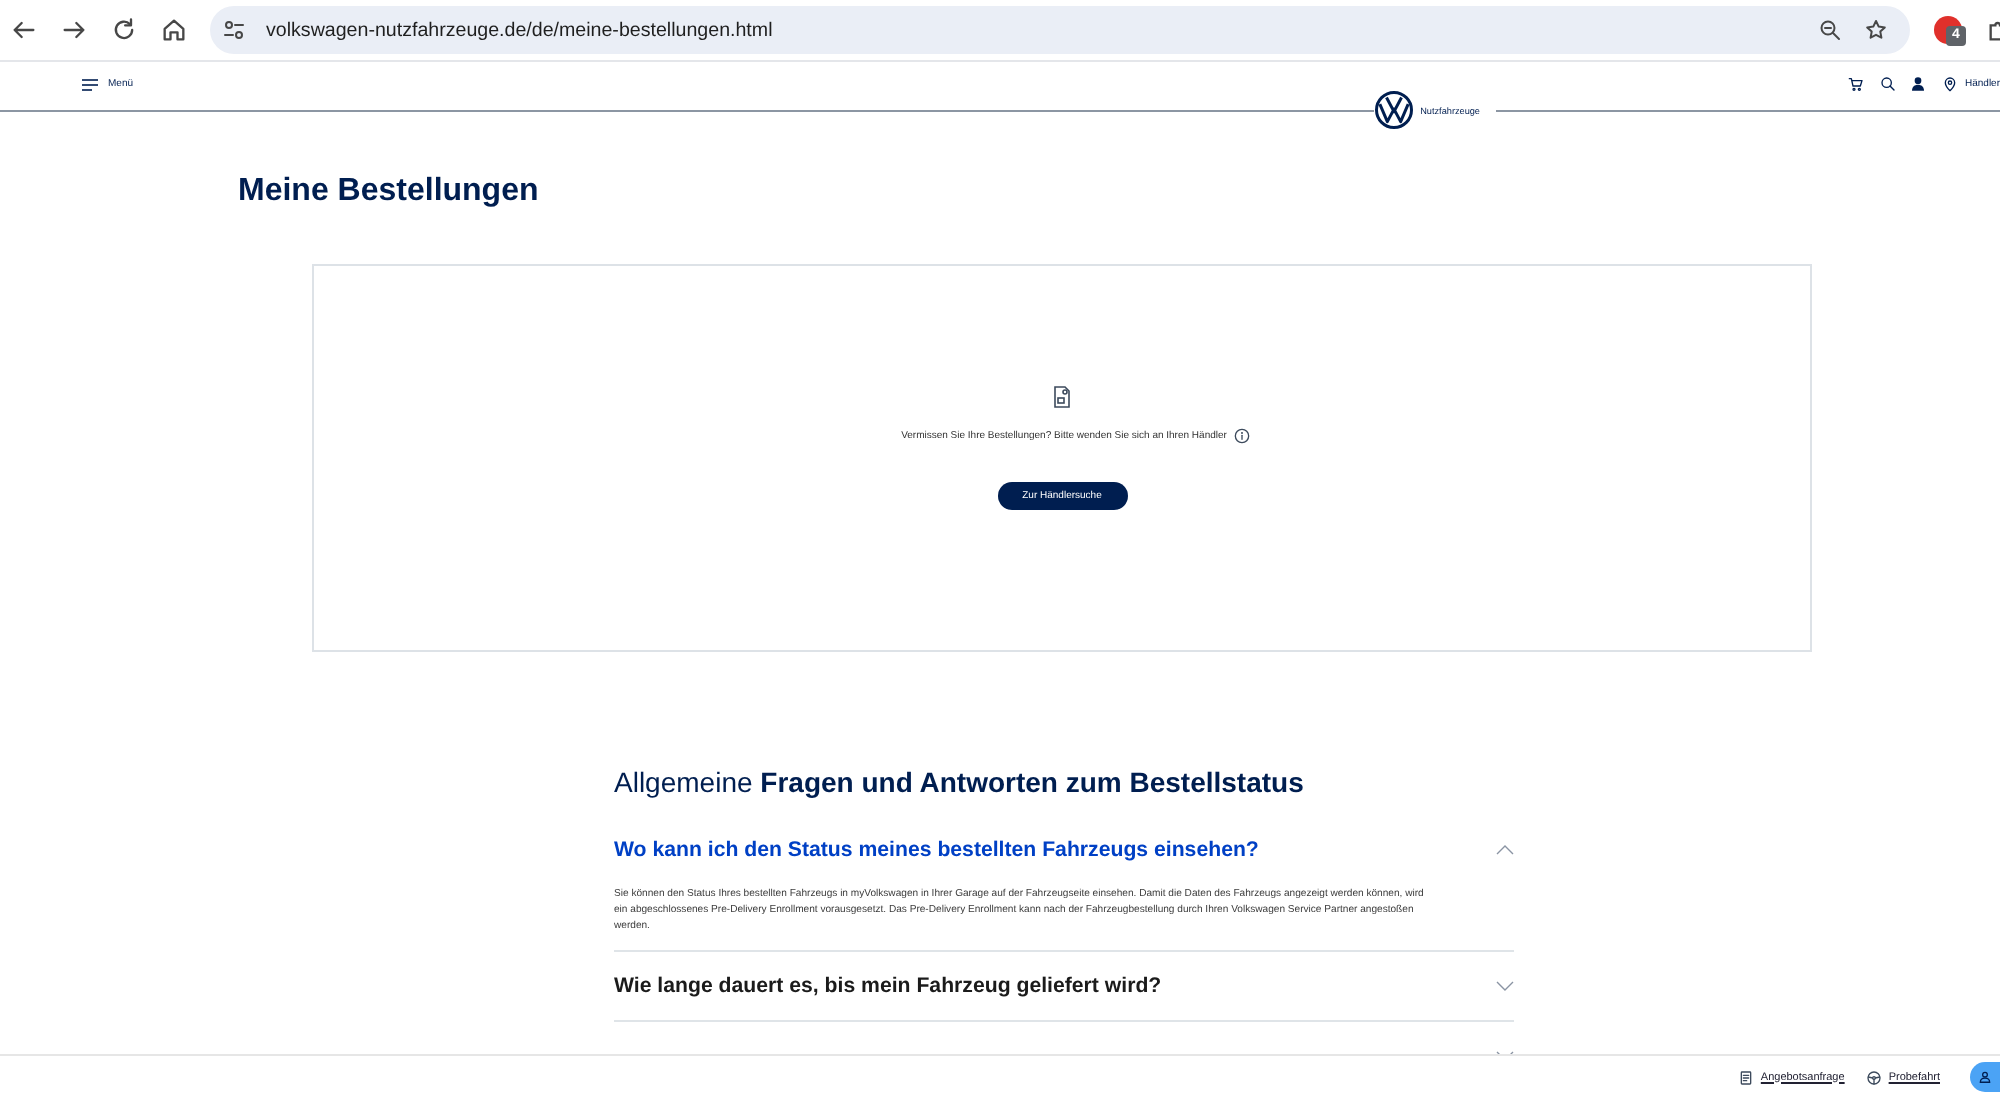  What do you see at coordinates (1242, 436) in the screenshot?
I see `info-icon` at bounding box center [1242, 436].